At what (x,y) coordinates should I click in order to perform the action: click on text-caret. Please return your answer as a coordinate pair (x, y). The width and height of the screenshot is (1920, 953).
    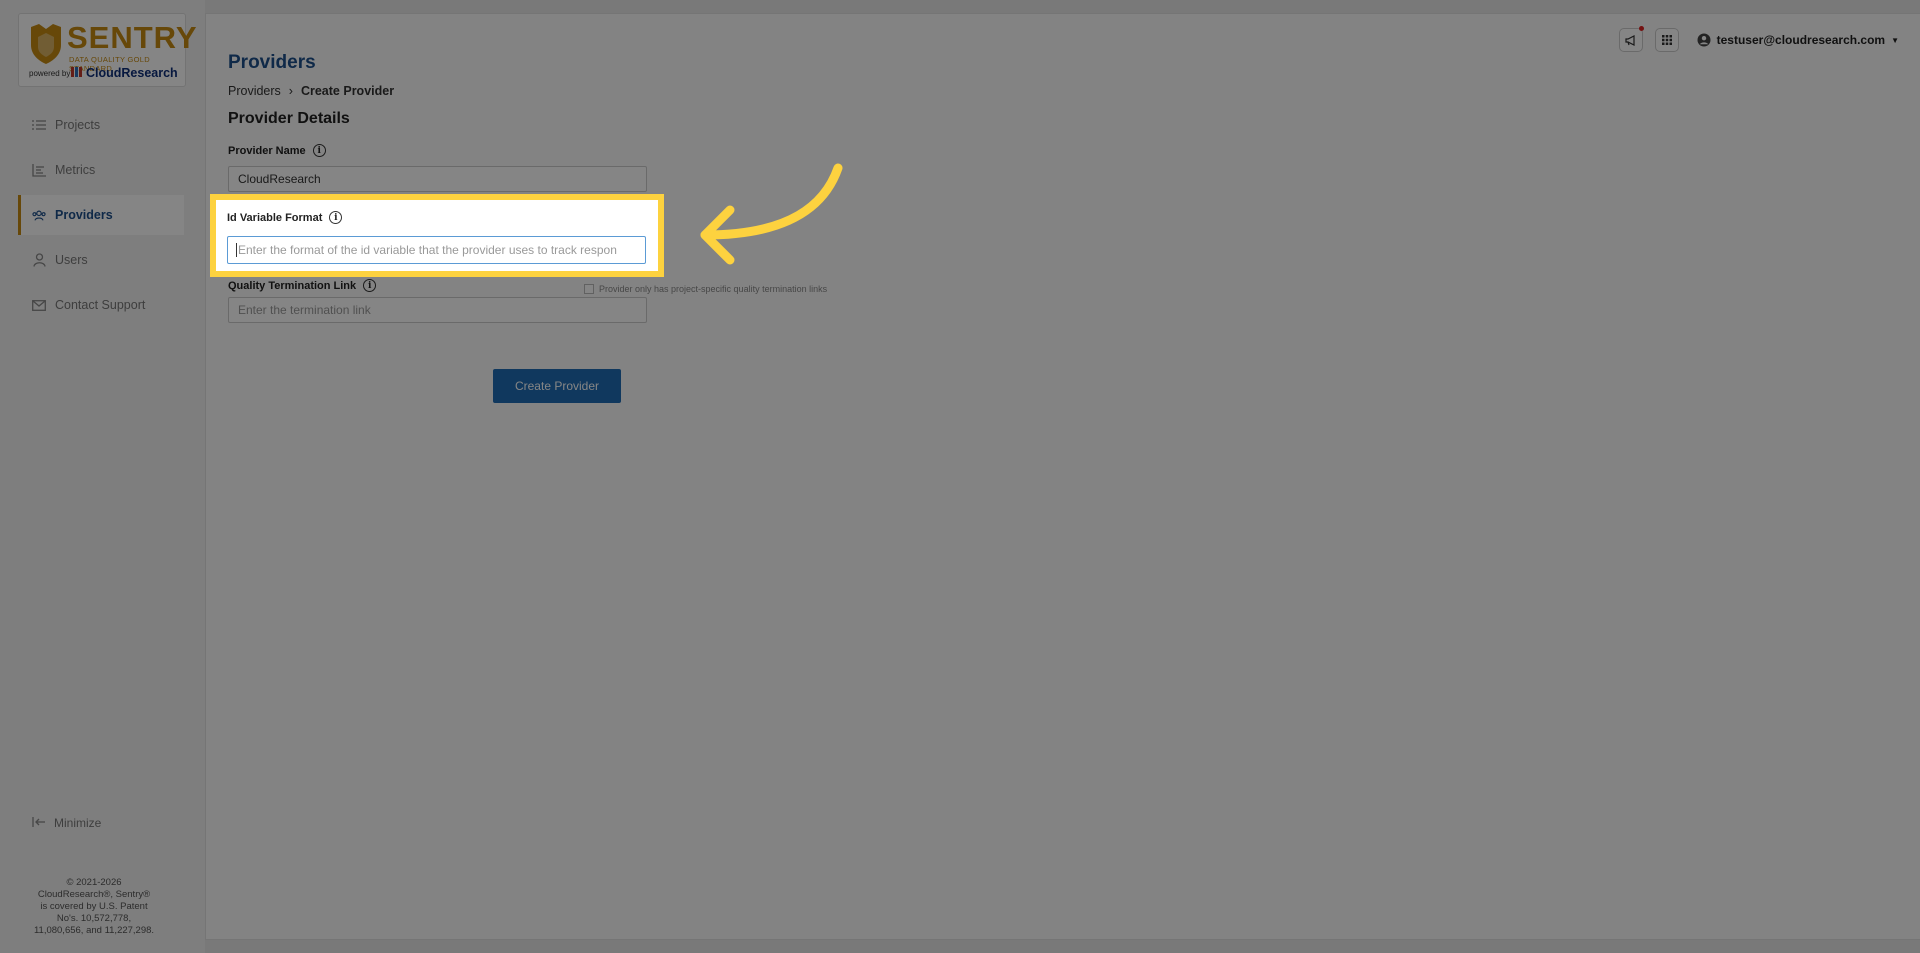
    Looking at the image, I should click on (236, 250).